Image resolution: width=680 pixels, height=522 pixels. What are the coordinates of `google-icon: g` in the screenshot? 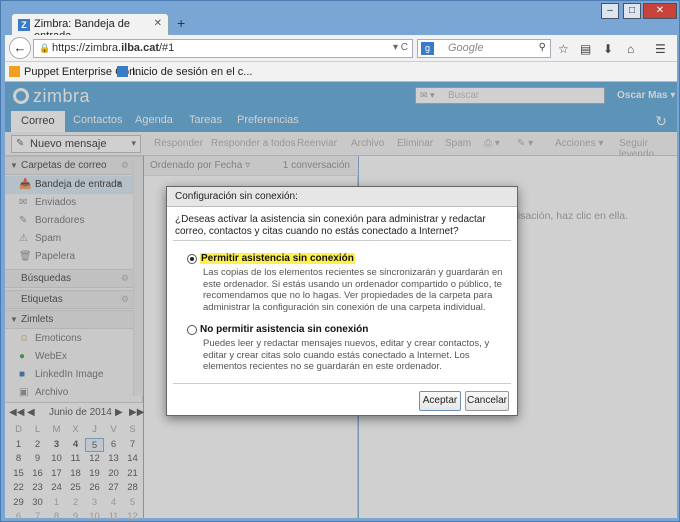 It's located at (427, 48).